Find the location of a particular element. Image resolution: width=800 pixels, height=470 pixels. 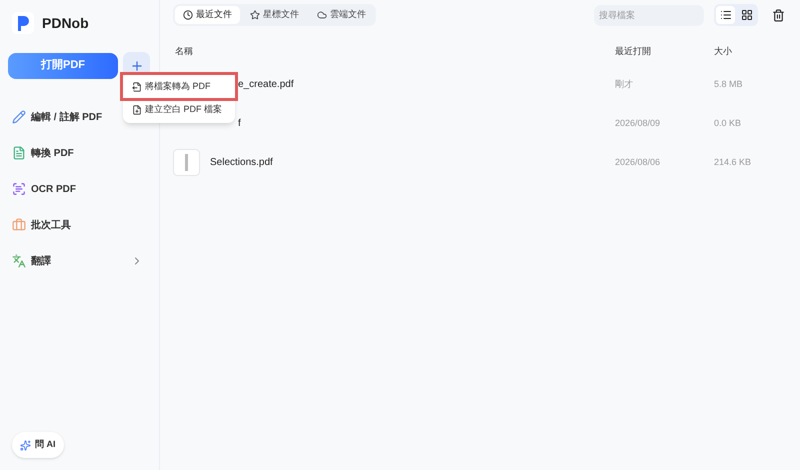

table-cell-text: 2026/08/09 is located at coordinates (638, 123).